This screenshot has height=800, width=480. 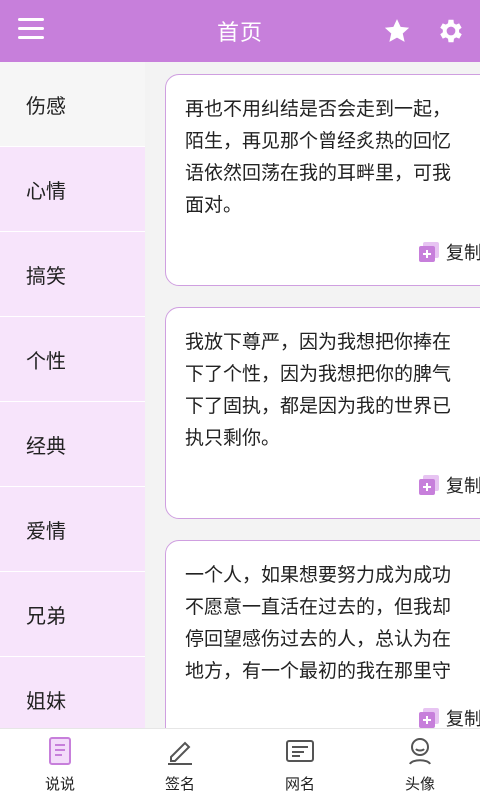 I want to click on sidebar-item-label: 姐妹, so click(x=46, y=700).